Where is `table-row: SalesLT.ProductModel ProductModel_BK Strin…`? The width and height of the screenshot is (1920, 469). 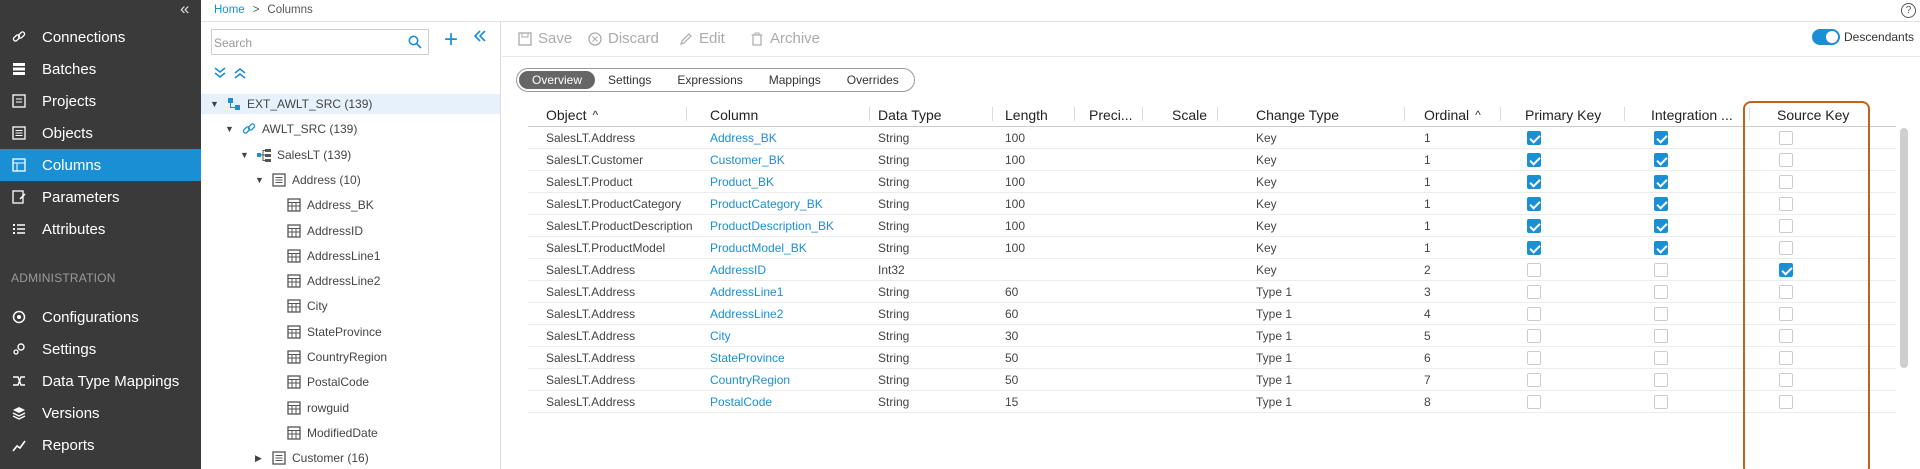
table-row: SalesLT.ProductModel ProductModel_BK Strin… is located at coordinates (1212, 248).